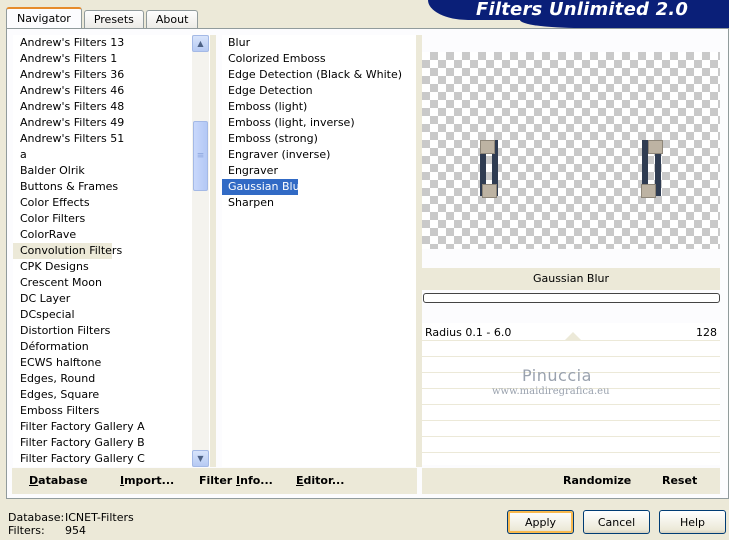  Describe the element at coordinates (218, 480) in the screenshot. I see `filter-info-label-pre: Filter` at that location.